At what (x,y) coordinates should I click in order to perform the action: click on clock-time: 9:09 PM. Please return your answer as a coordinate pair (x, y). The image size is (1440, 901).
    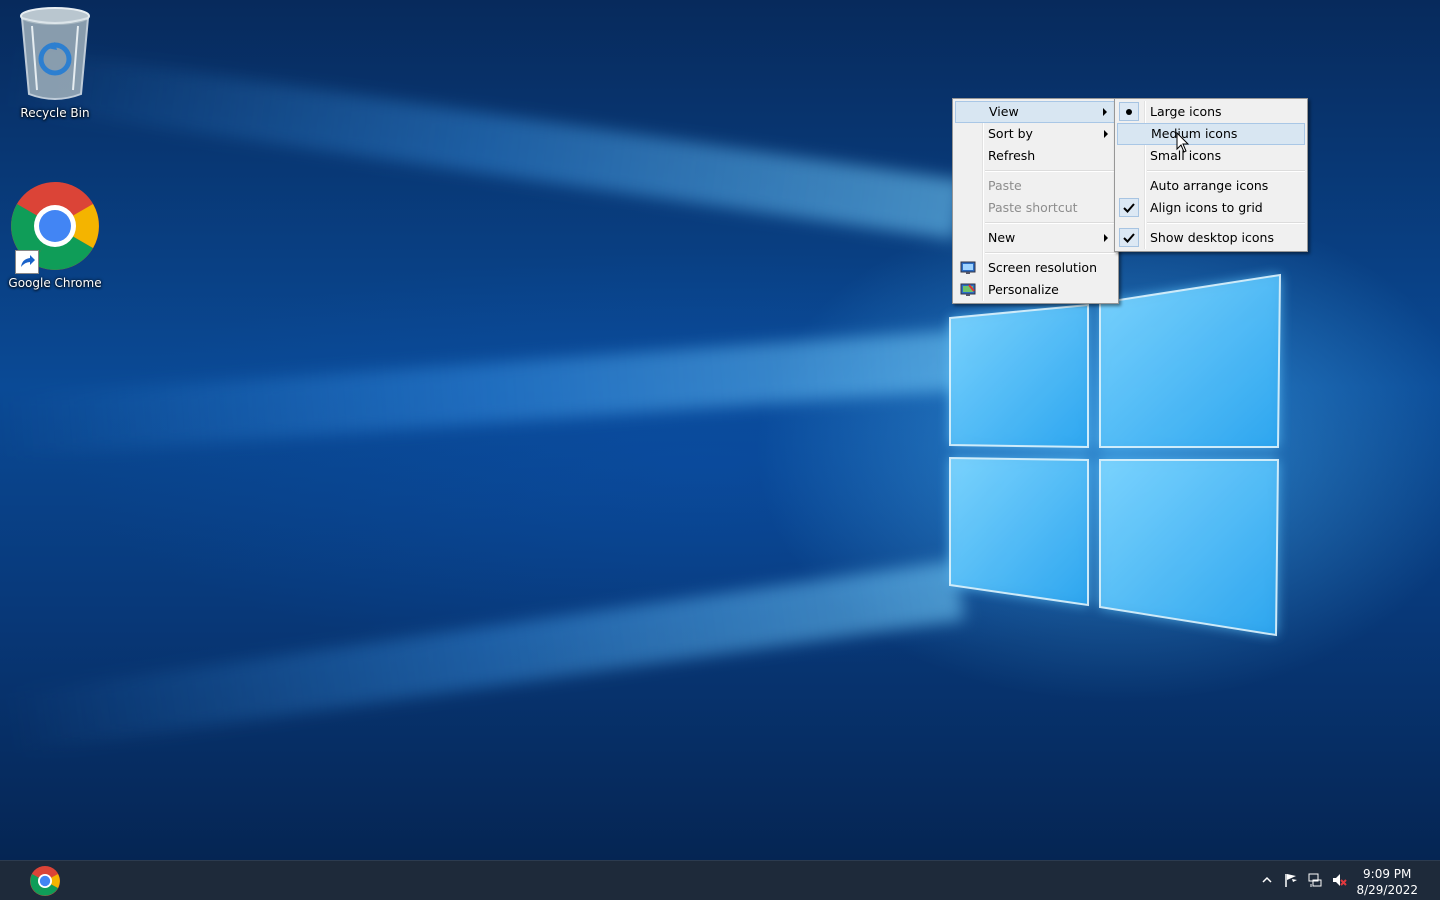
    Looking at the image, I should click on (1387, 874).